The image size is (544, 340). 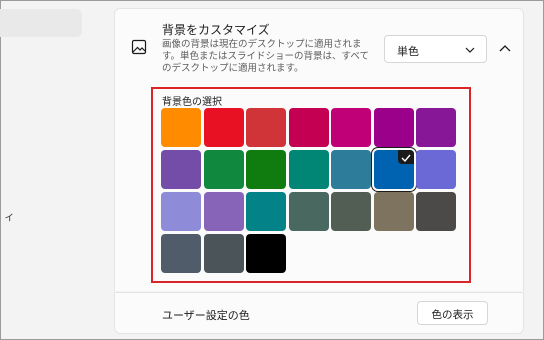 What do you see at coordinates (505, 49) in the screenshot?
I see `chevron-up-icon` at bounding box center [505, 49].